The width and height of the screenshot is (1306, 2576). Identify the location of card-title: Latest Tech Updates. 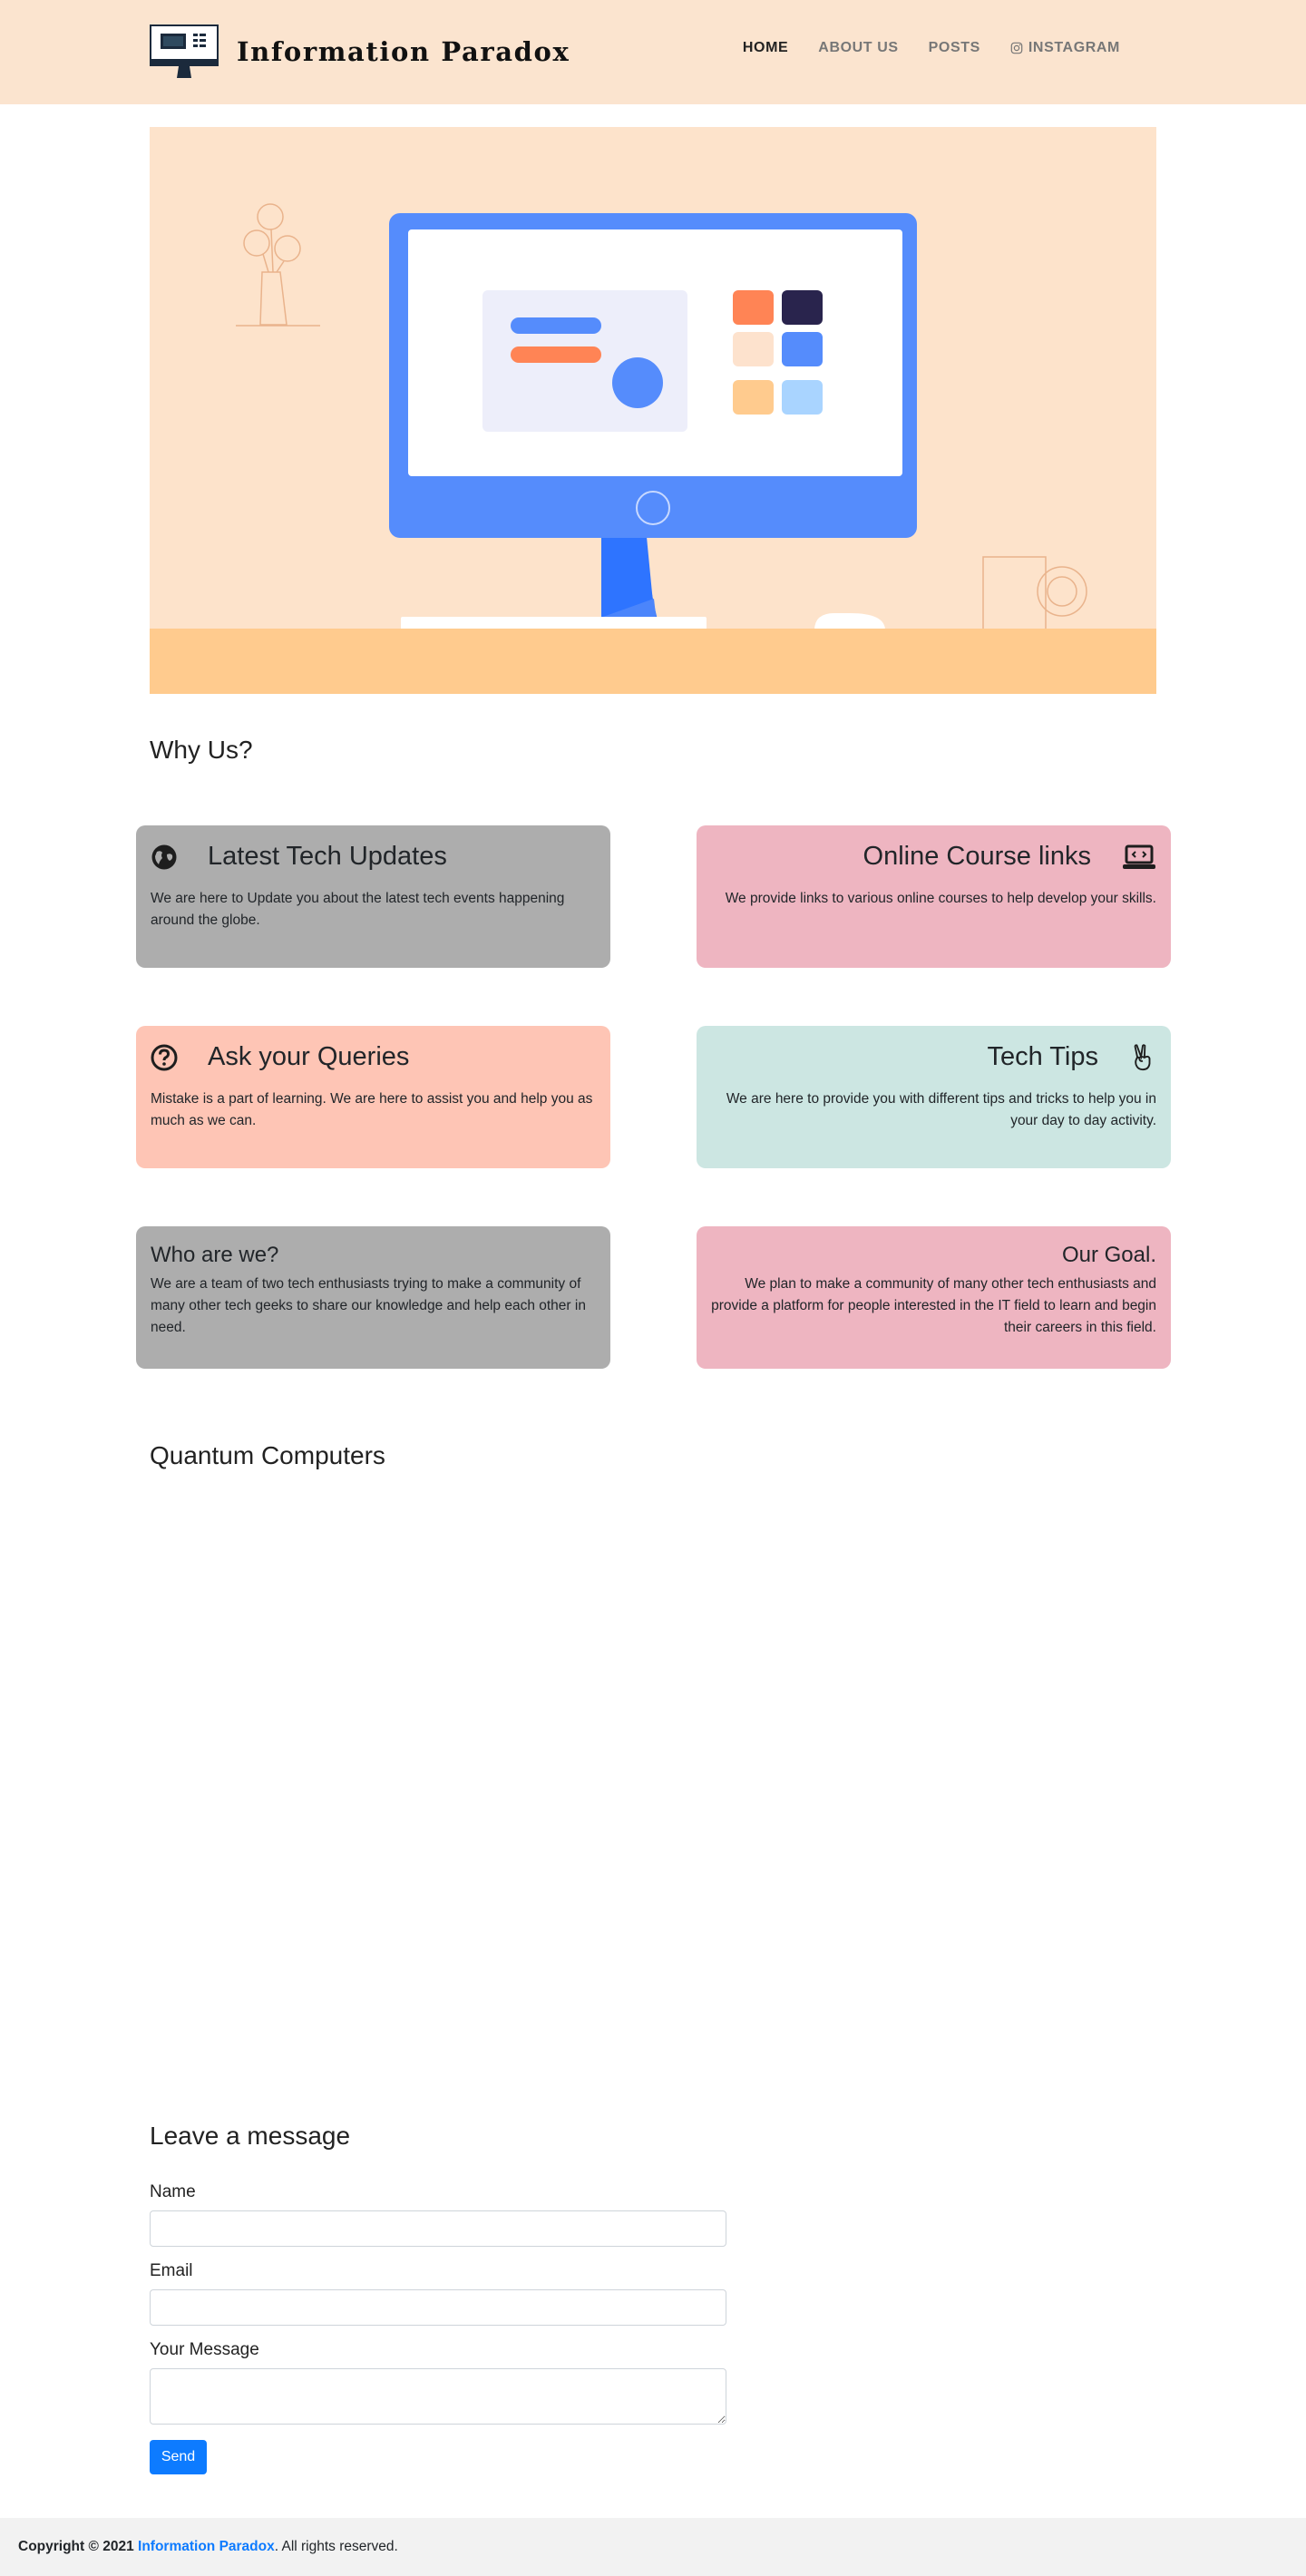
(327, 856).